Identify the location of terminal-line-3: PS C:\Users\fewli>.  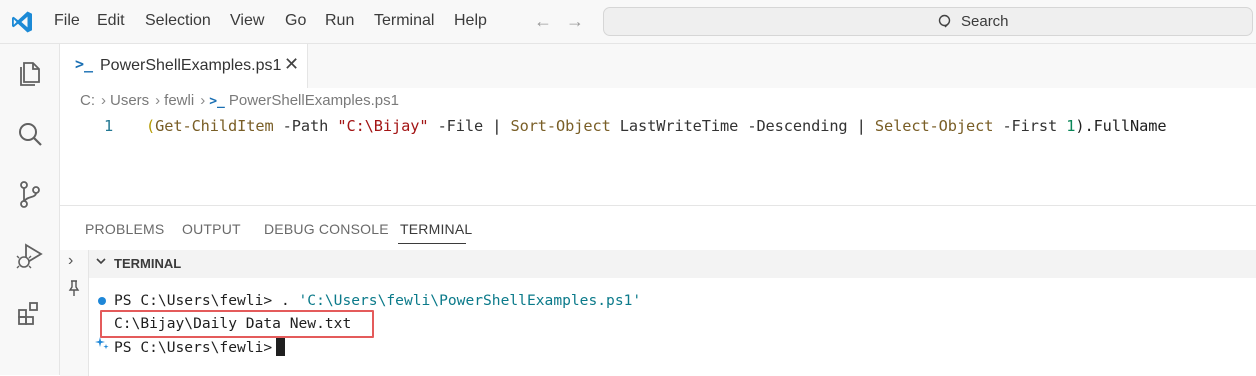
(200, 347).